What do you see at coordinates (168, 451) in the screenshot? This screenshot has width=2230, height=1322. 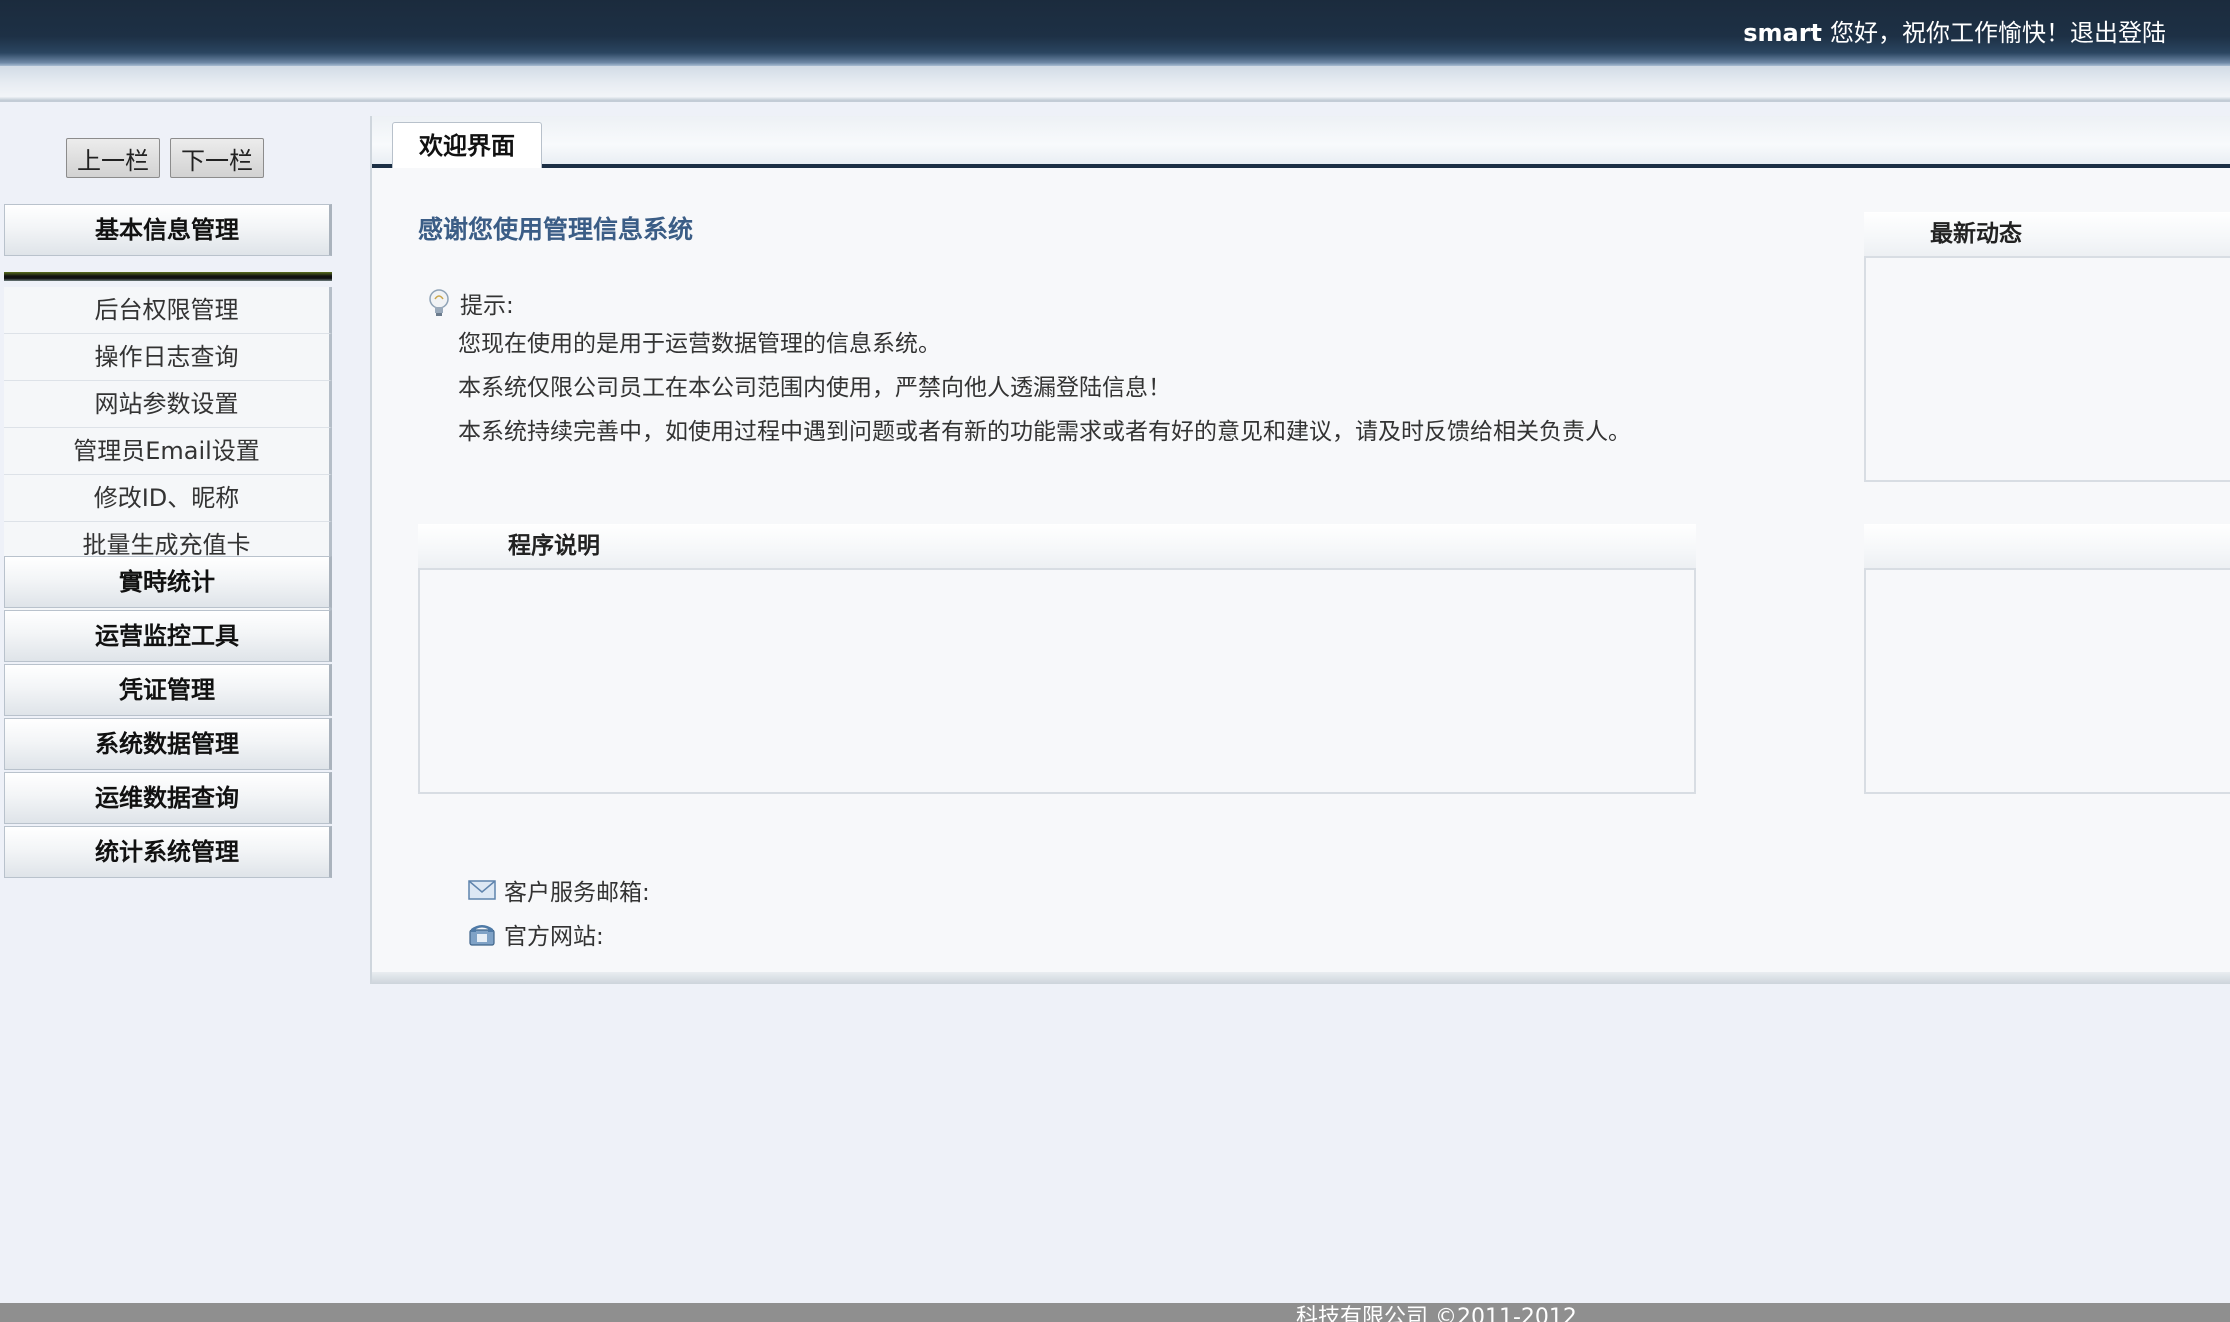 I see `submenu-item-admin-email: 管理员Email设置` at bounding box center [168, 451].